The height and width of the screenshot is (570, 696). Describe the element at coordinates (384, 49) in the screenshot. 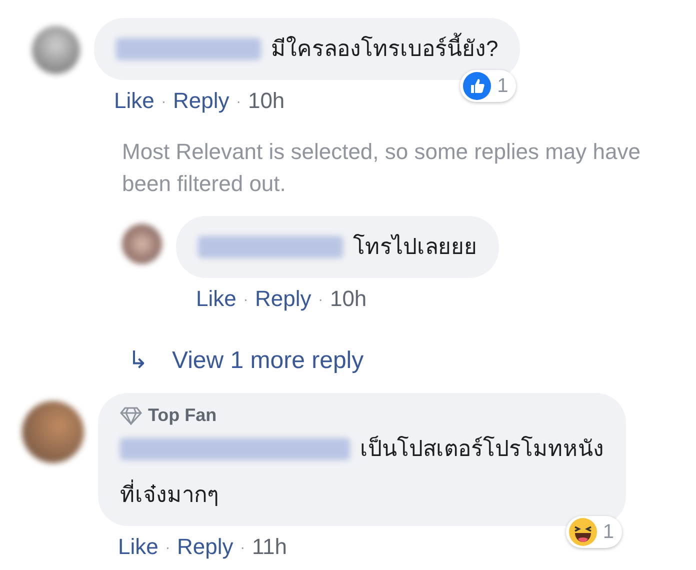

I see `comment-text: มีใครลองโทรเบอร์นี้ยัง?` at that location.